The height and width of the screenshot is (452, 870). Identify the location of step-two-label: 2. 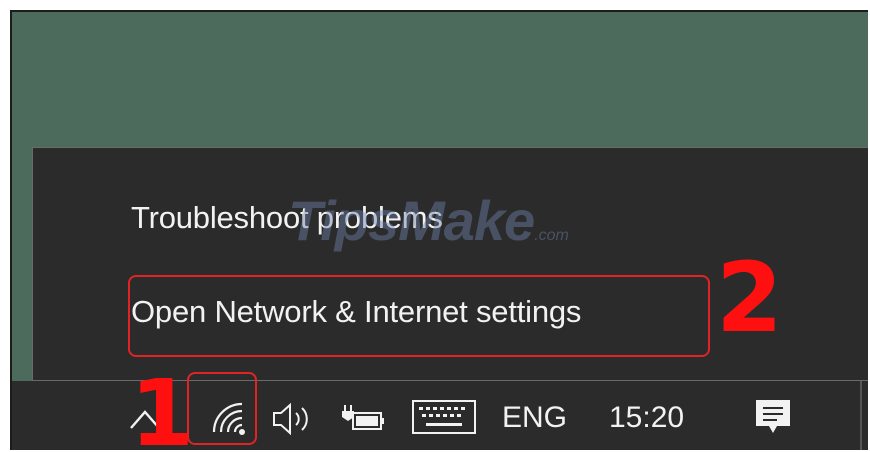
(749, 298).